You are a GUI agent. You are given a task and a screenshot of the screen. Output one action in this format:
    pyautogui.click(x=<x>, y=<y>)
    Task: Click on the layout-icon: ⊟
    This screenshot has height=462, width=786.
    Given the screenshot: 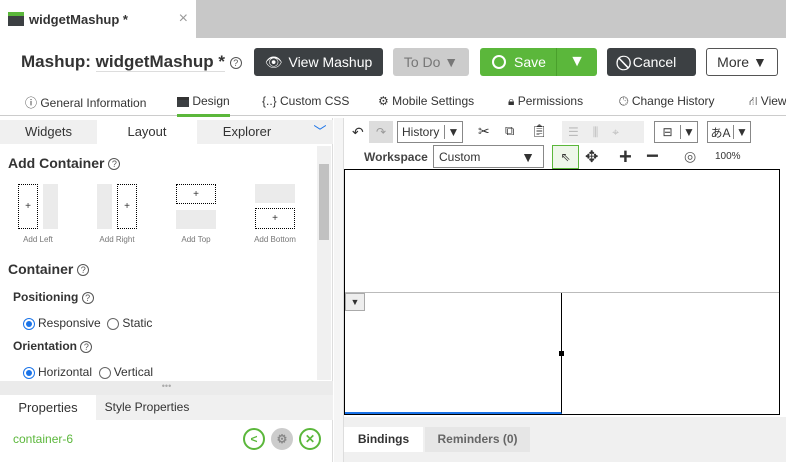 What is the action you would take?
    pyautogui.click(x=667, y=132)
    